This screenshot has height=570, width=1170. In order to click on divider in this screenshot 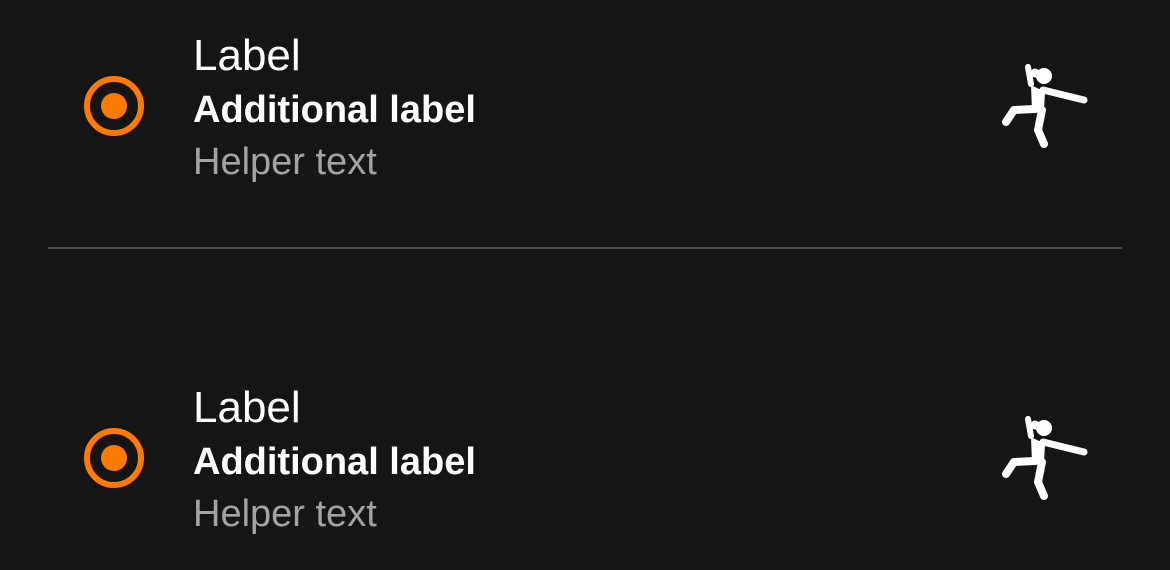, I will do `click(585, 248)`.